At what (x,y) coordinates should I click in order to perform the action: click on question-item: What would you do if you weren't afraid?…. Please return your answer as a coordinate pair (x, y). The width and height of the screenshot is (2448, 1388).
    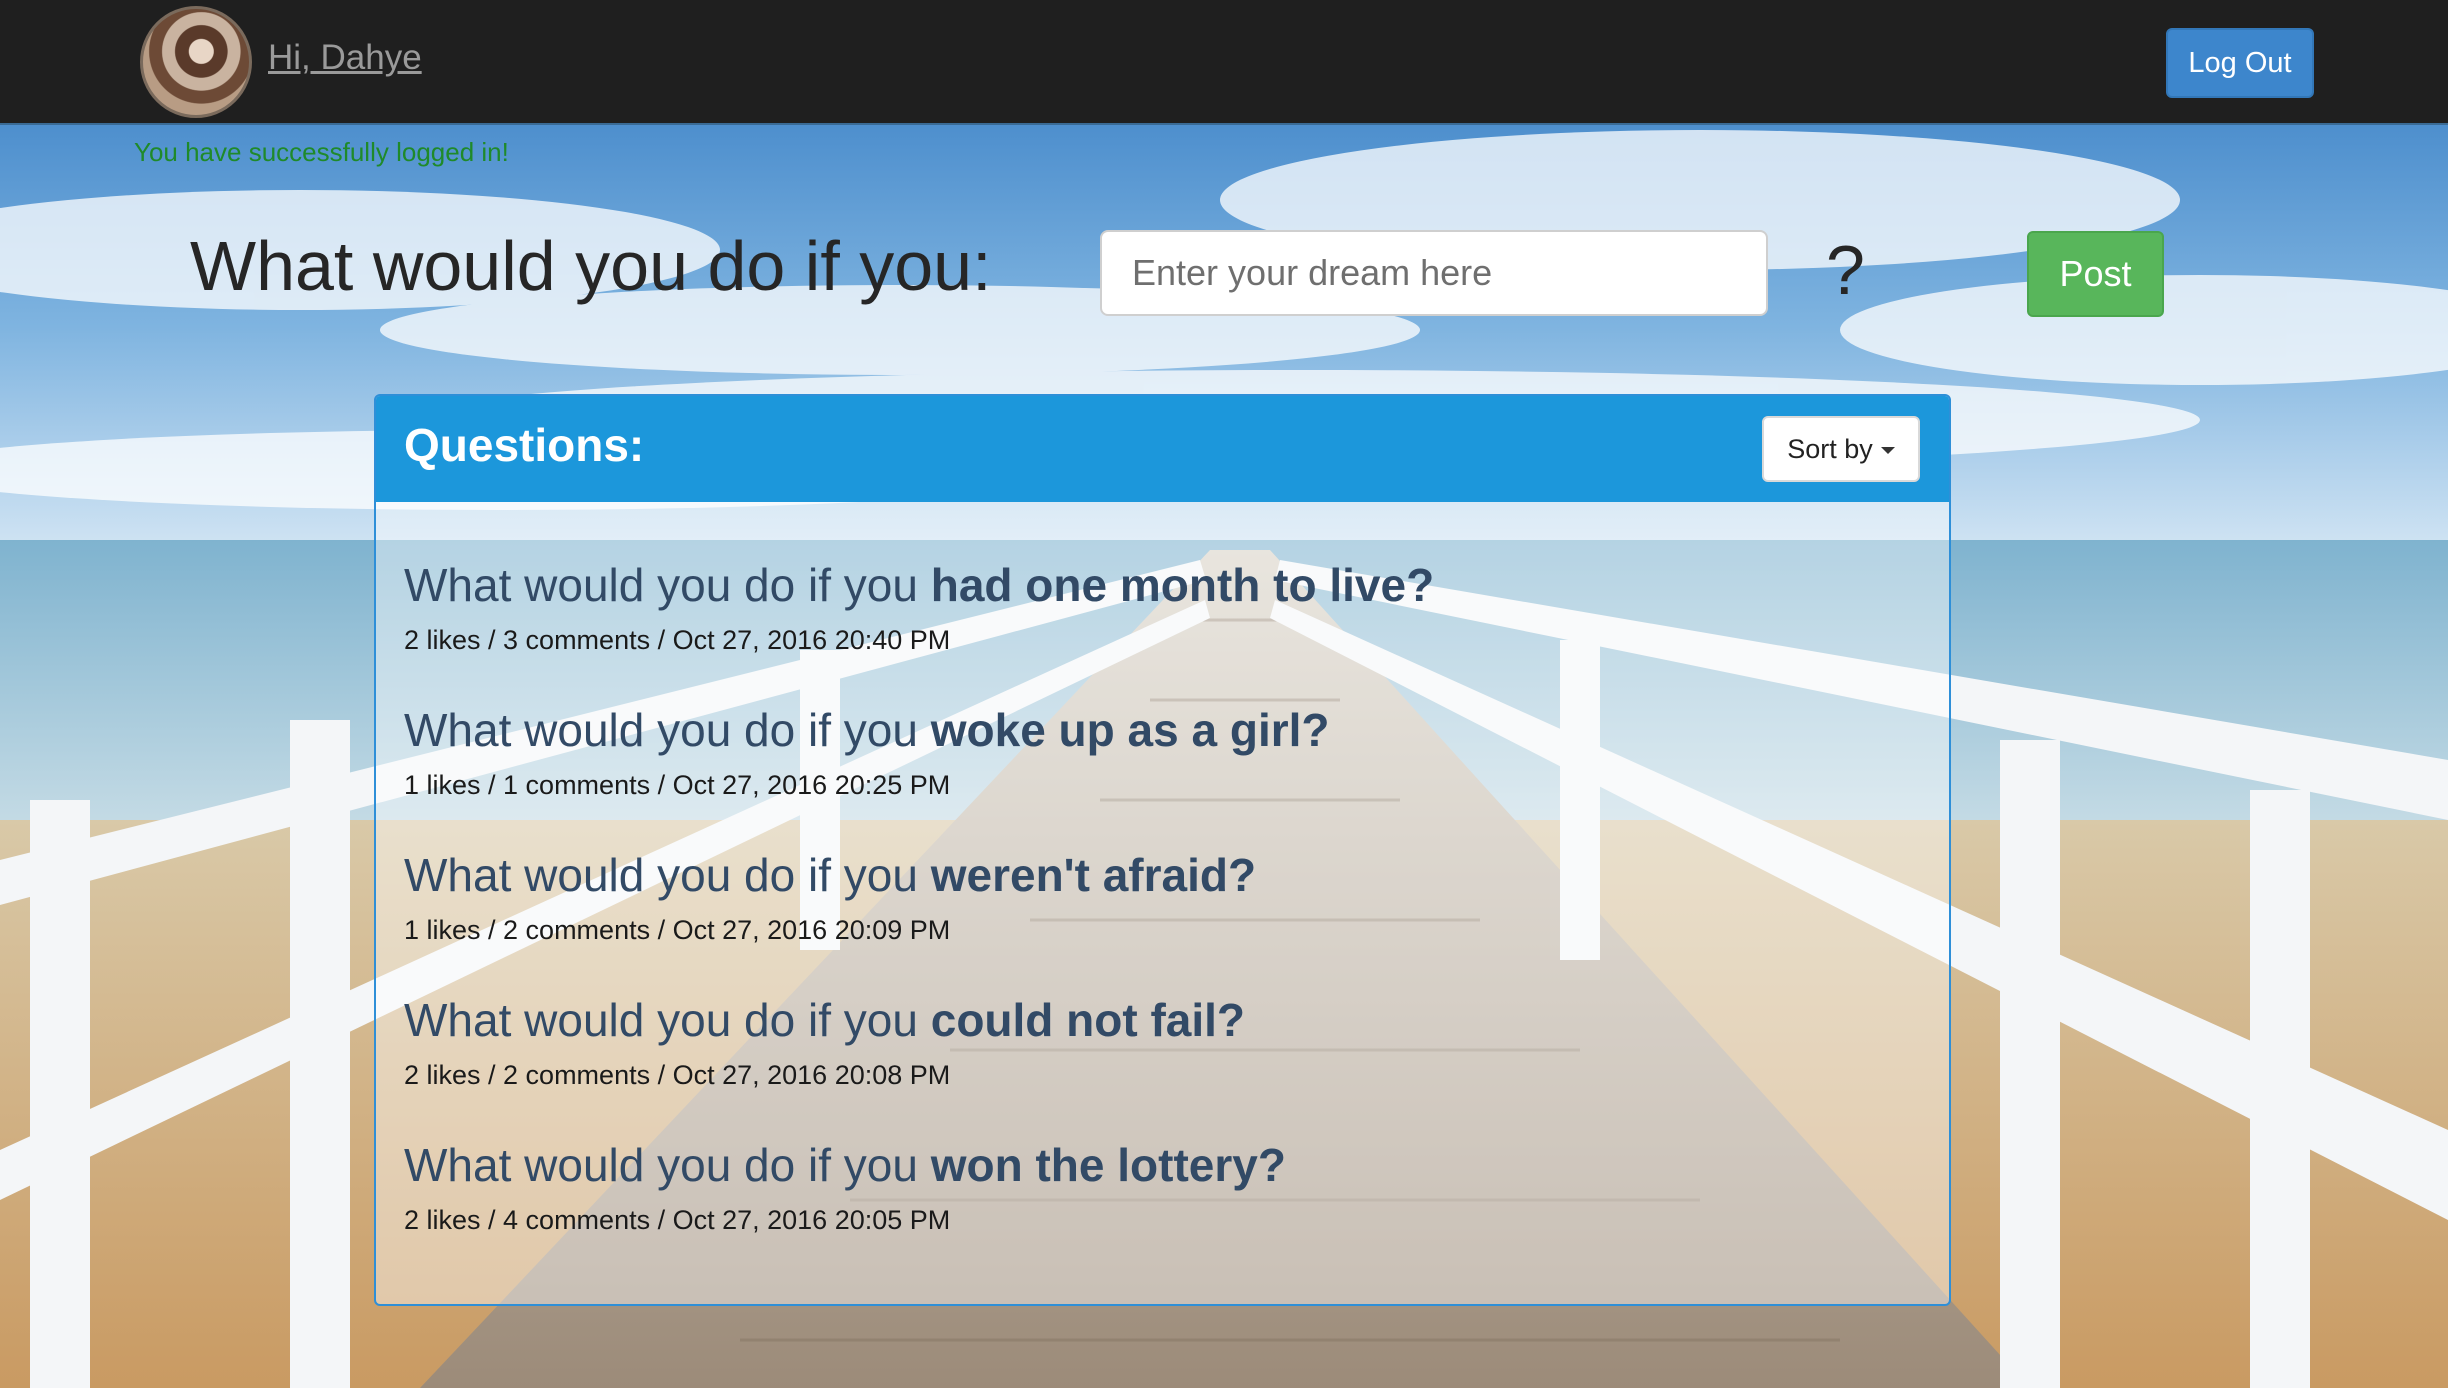
    Looking at the image, I should click on (919, 920).